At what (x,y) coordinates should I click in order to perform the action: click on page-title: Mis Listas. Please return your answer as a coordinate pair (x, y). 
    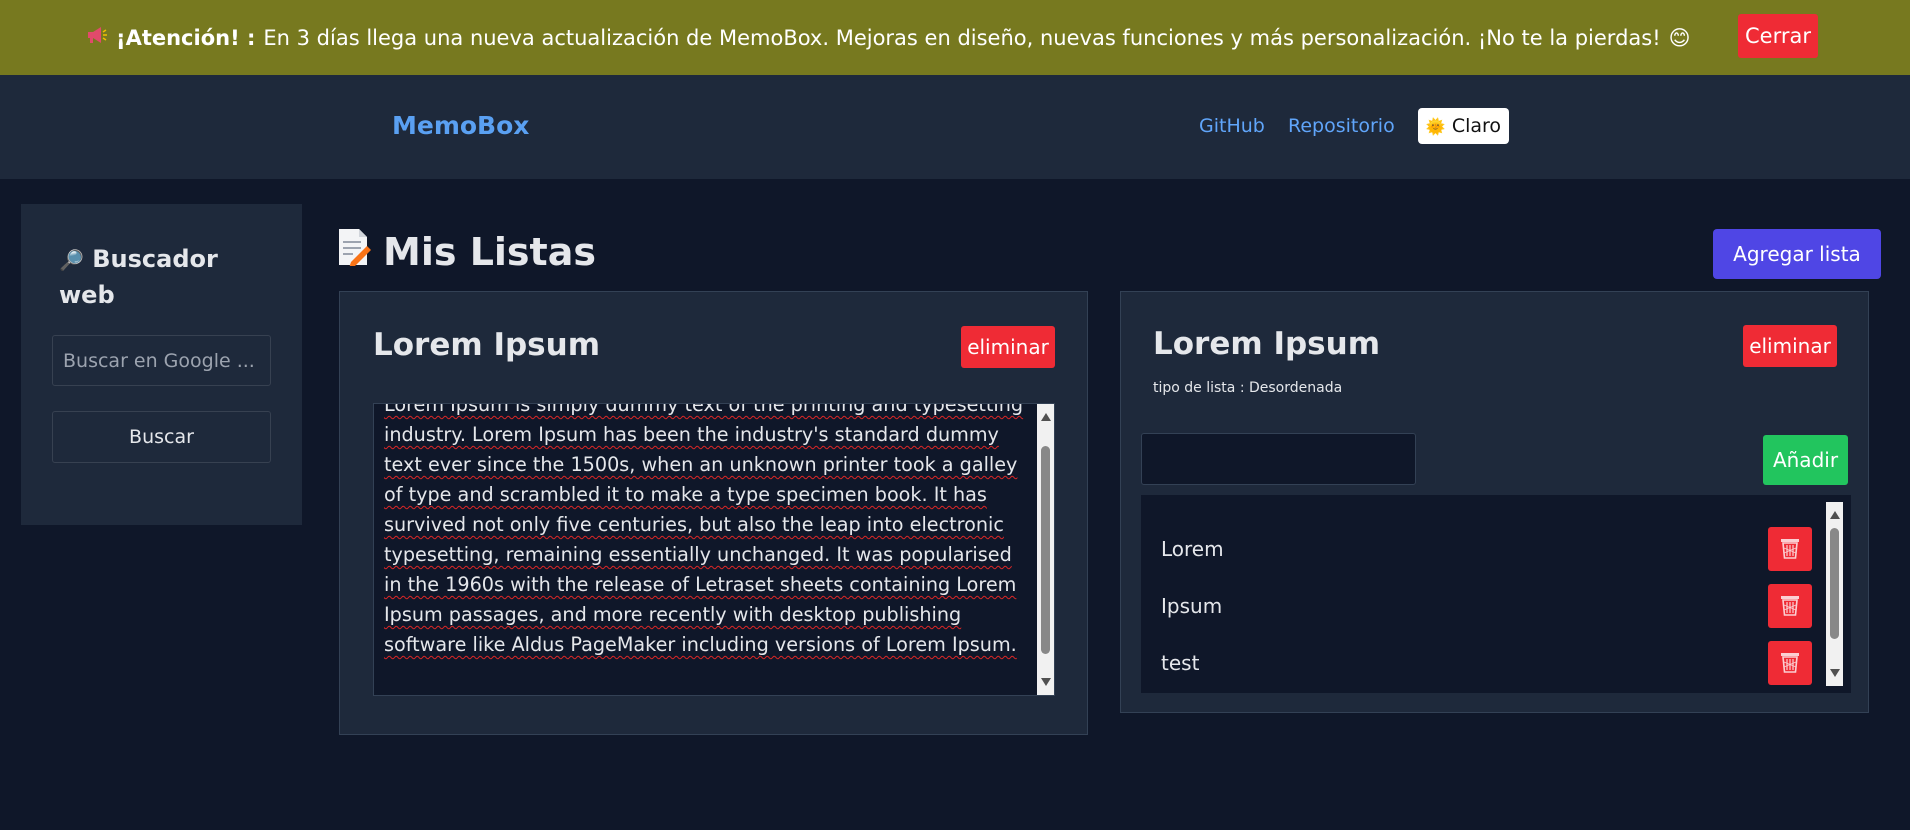
    Looking at the image, I should click on (466, 251).